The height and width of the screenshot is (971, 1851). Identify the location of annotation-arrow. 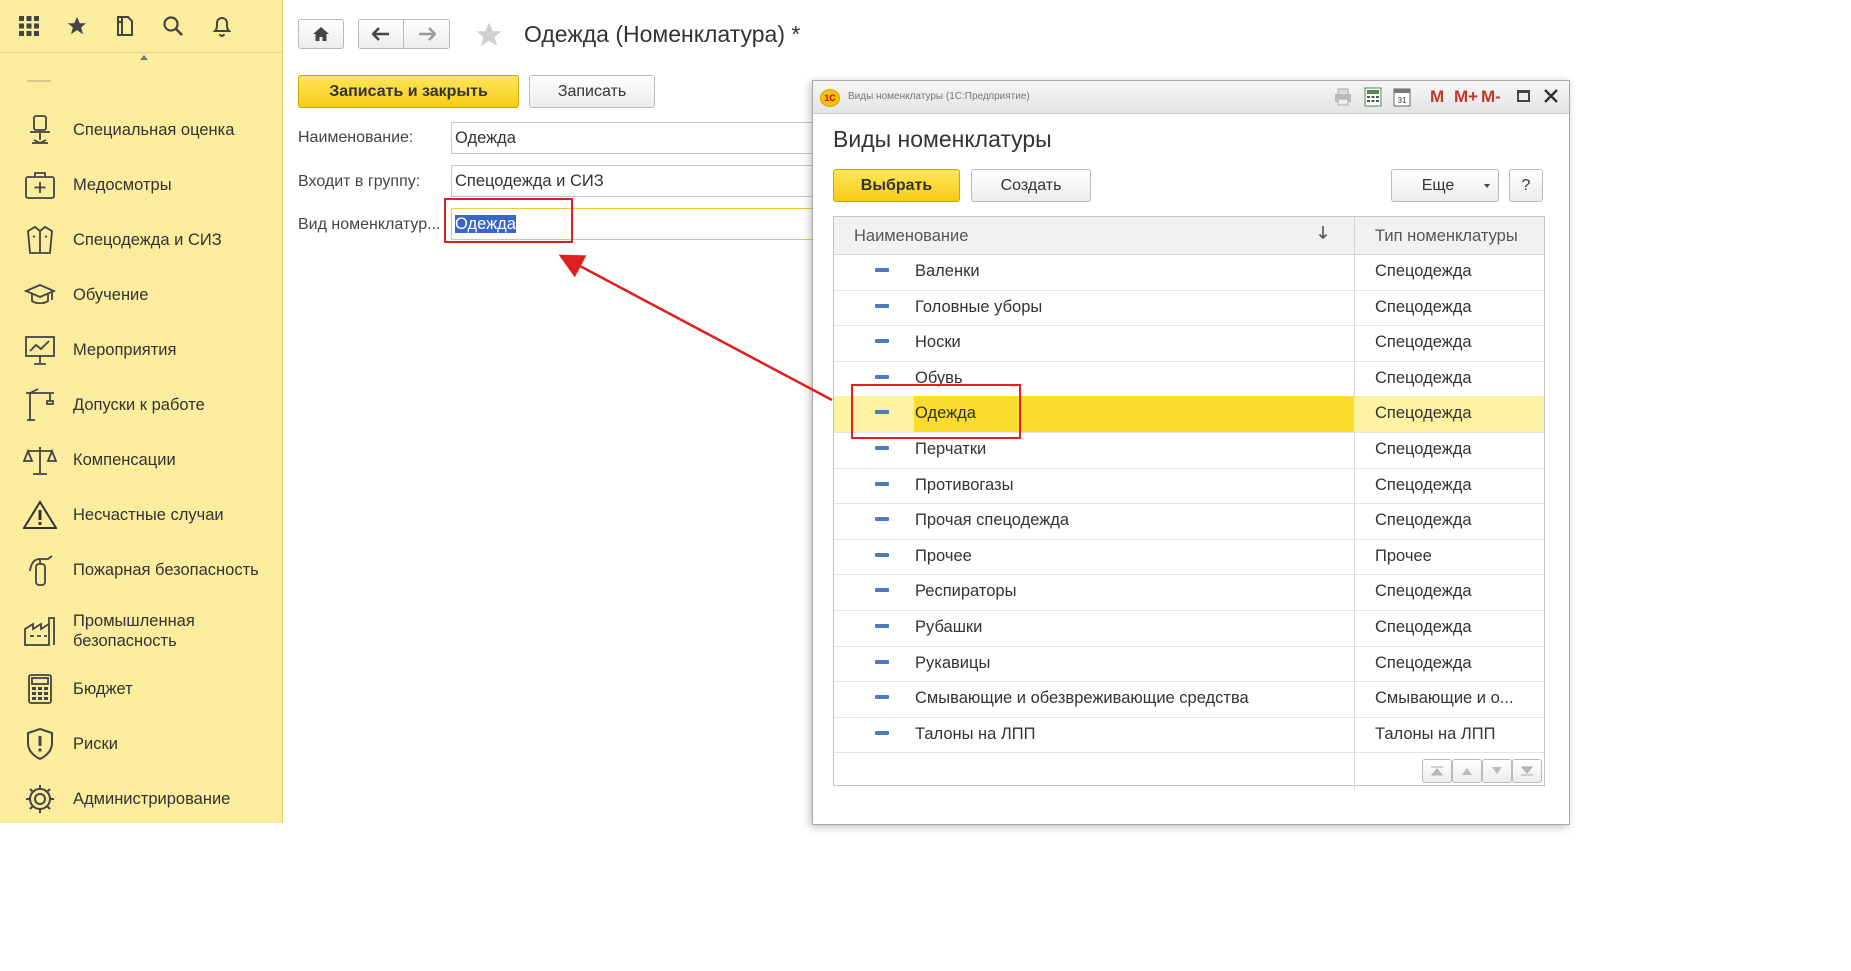
(695, 328).